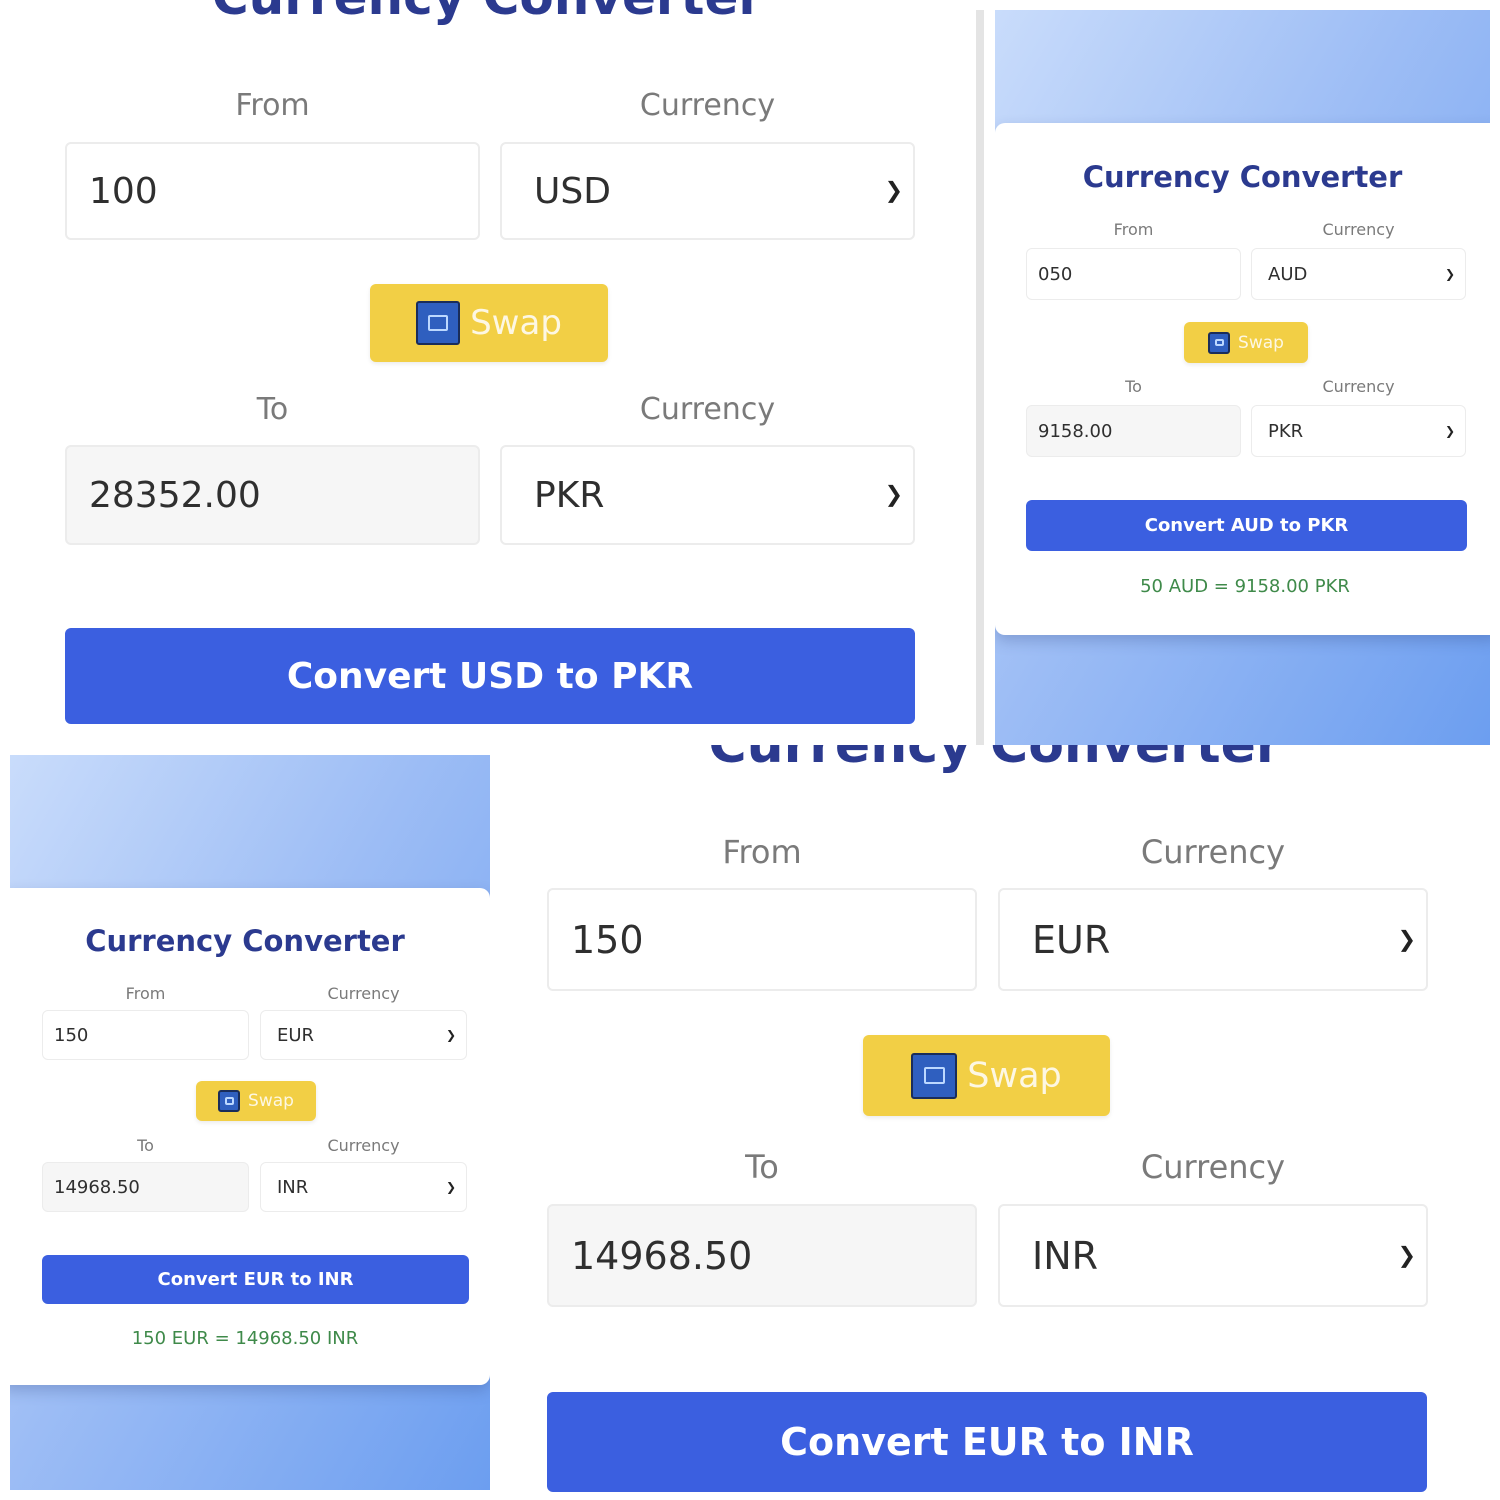 Image resolution: width=1500 pixels, height=1500 pixels. I want to click on from-currency-select: AUD ❯, so click(1358, 274).